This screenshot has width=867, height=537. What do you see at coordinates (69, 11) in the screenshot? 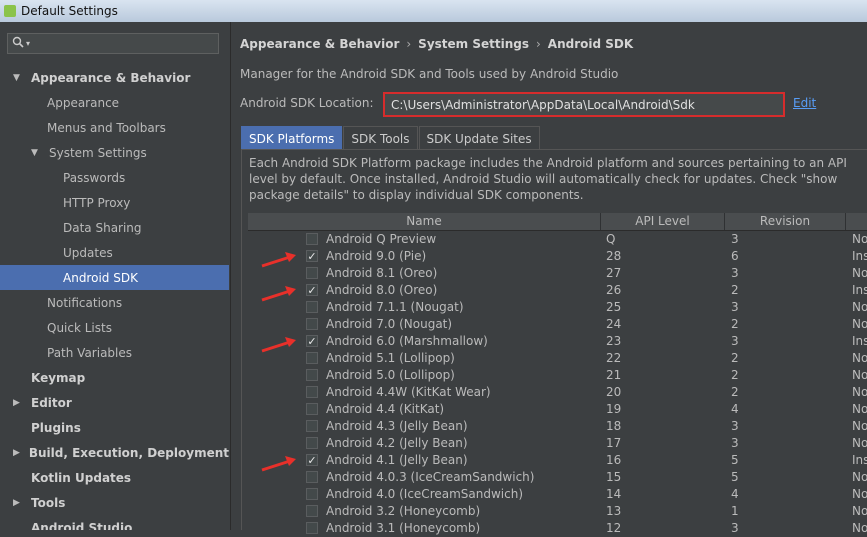
I see `window-title: Default Settings` at bounding box center [69, 11].